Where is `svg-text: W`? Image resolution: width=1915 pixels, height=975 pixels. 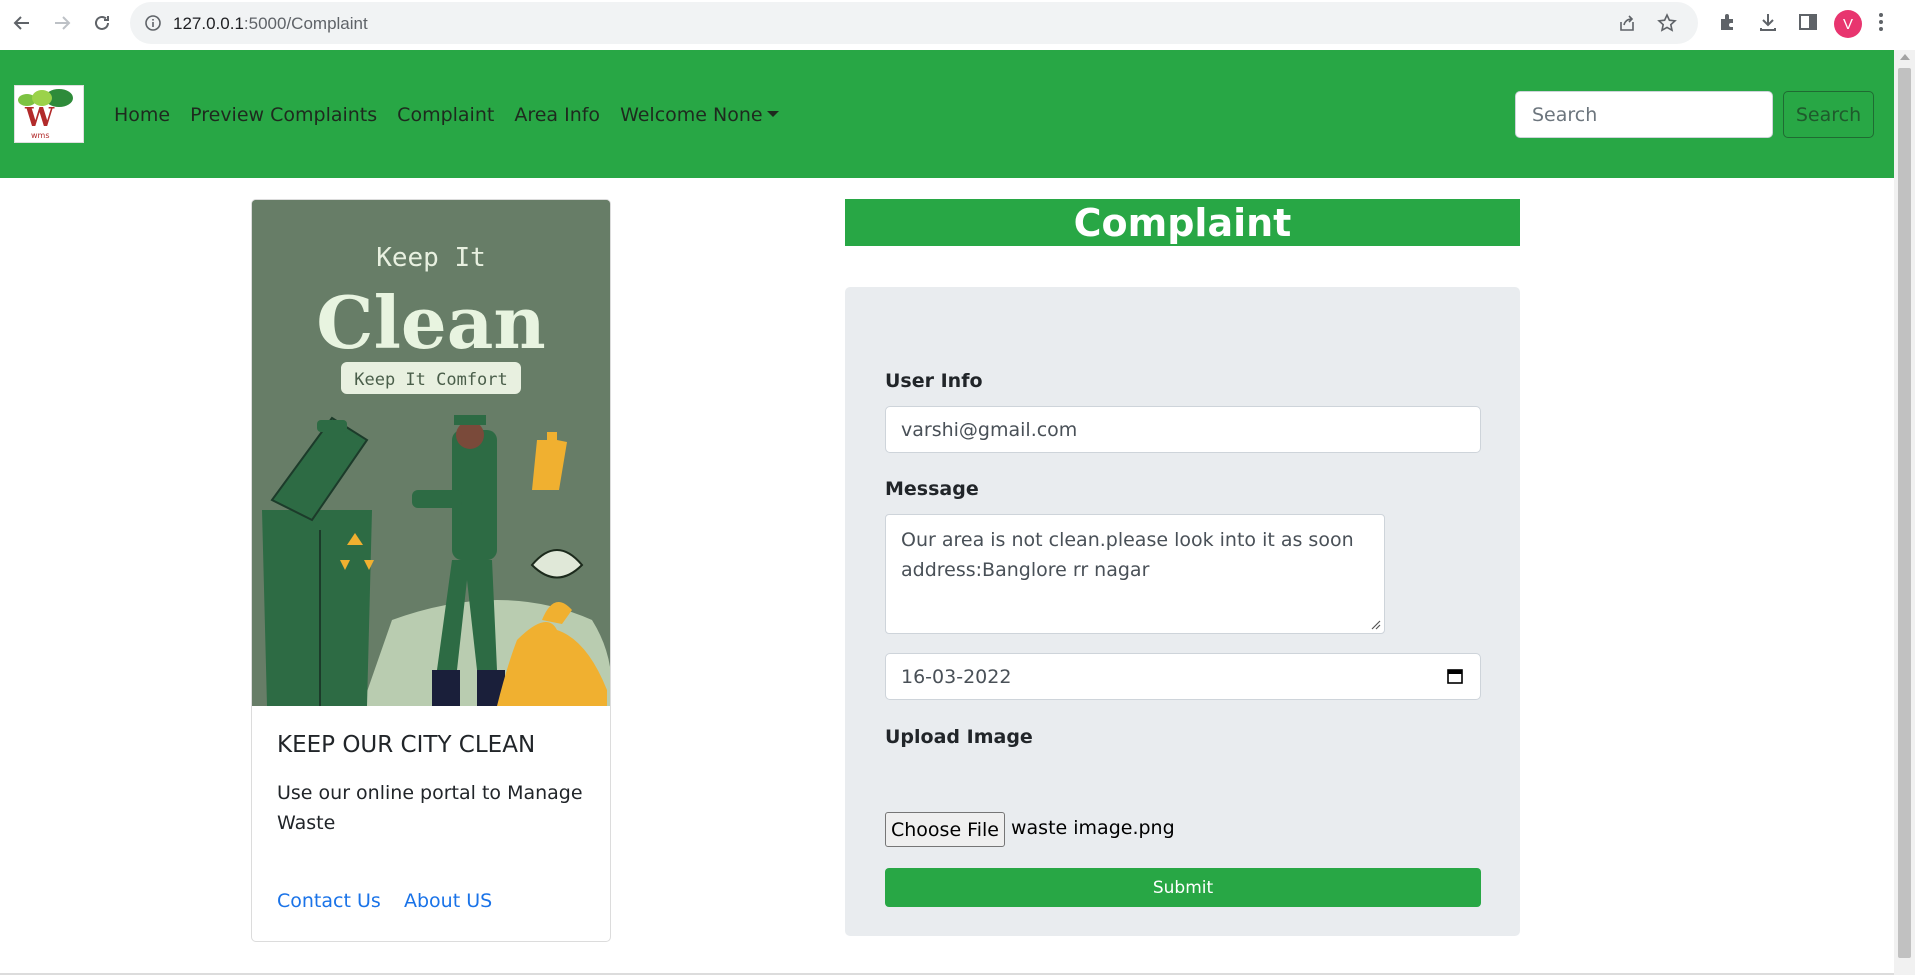
svg-text: W is located at coordinates (39, 118).